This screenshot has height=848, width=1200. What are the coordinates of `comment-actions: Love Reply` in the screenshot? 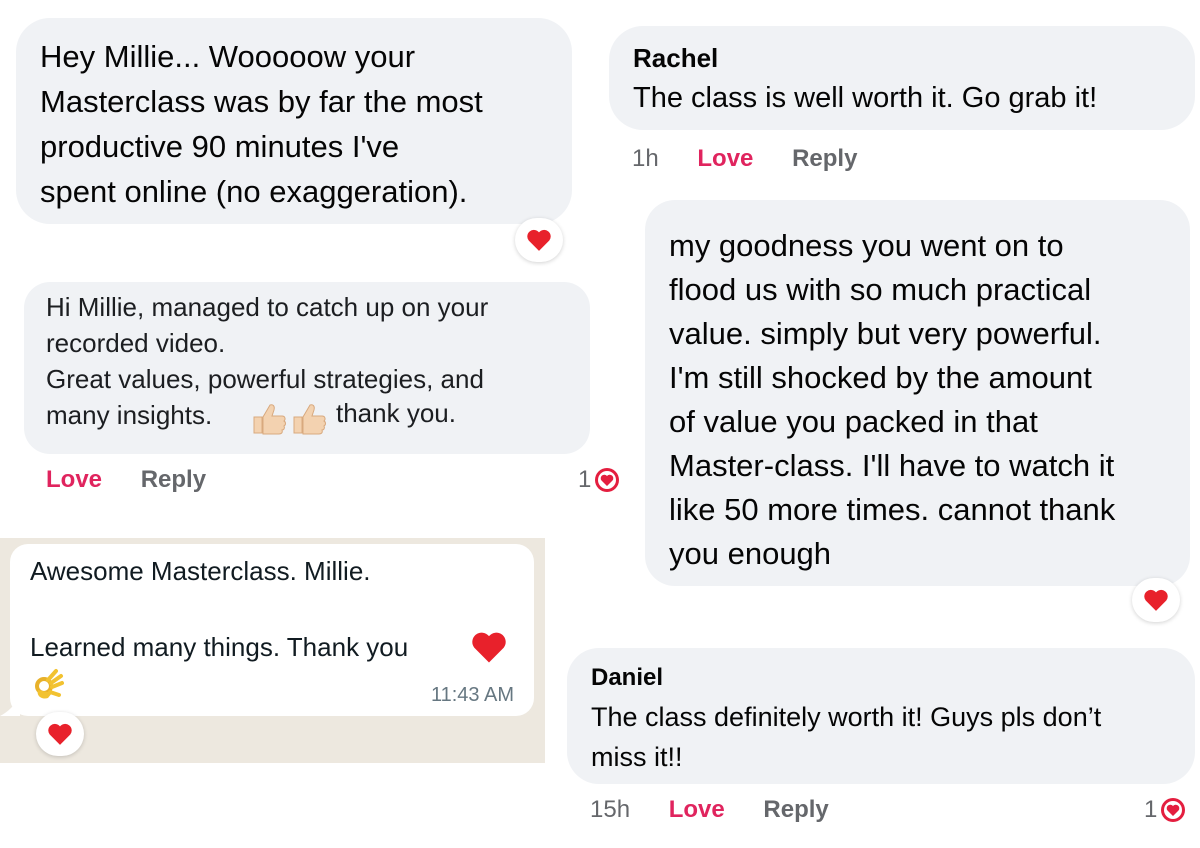 It's located at (126, 480).